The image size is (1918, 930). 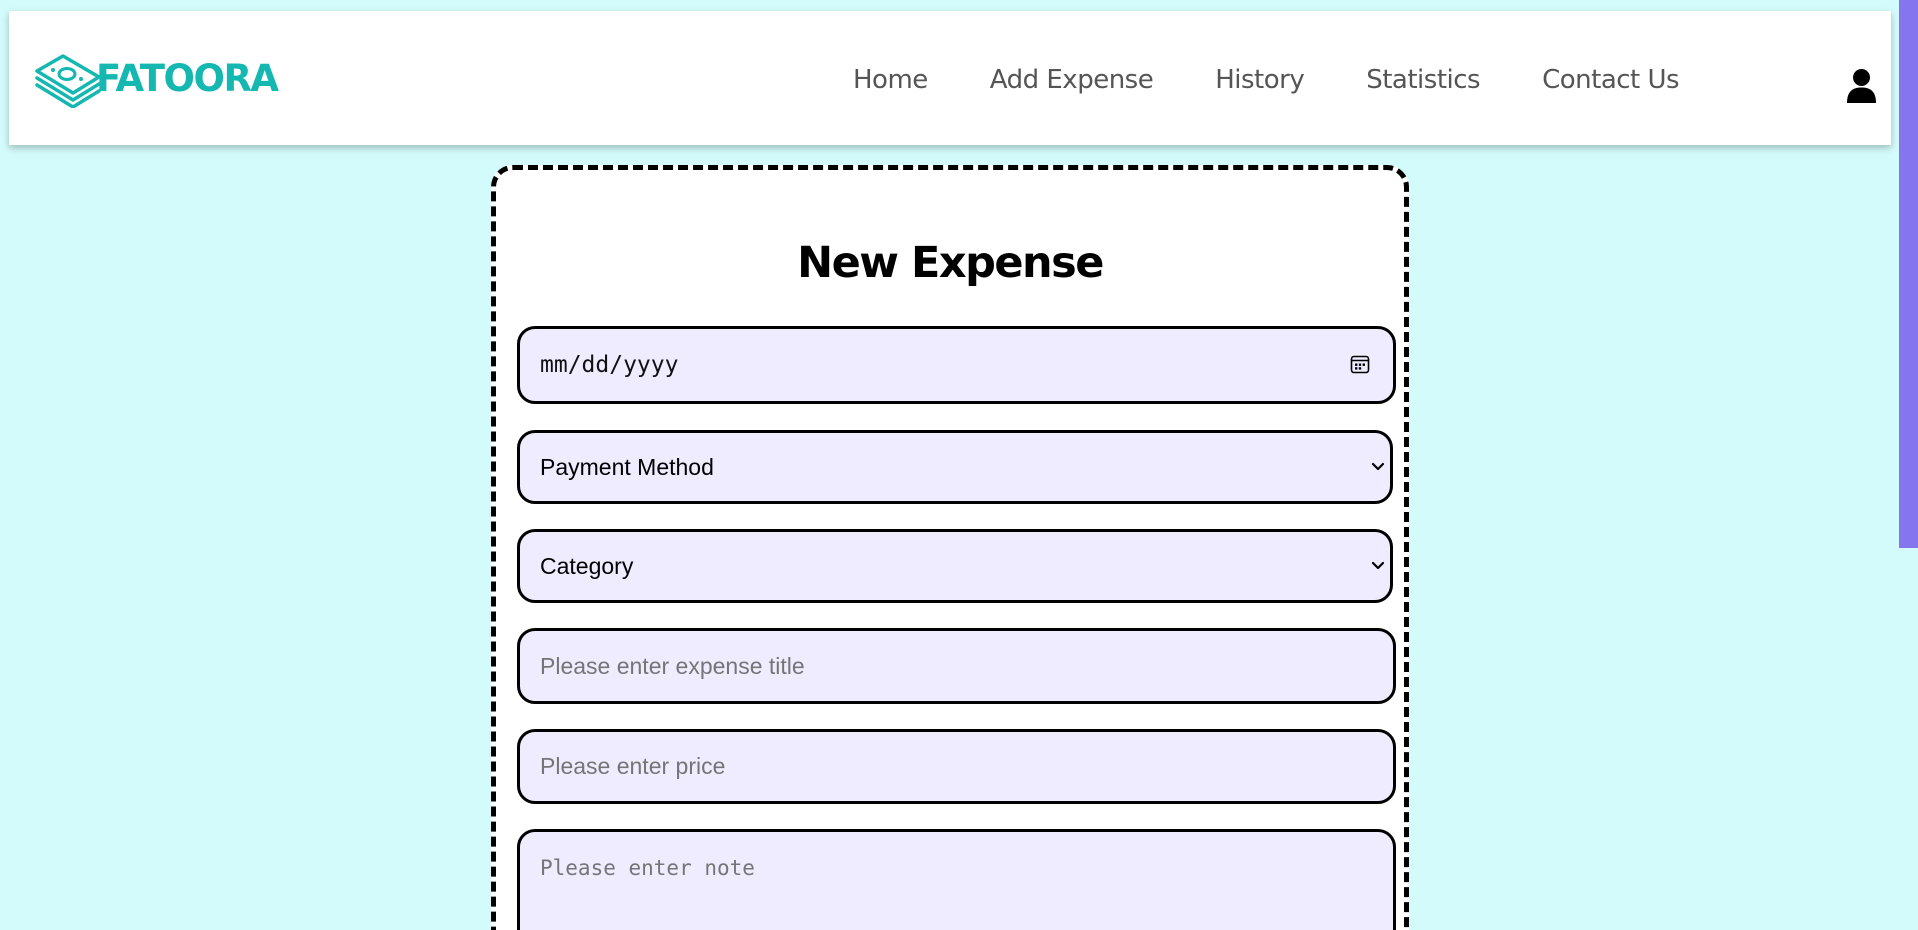 I want to click on money-stack-icon, so click(x=68, y=81).